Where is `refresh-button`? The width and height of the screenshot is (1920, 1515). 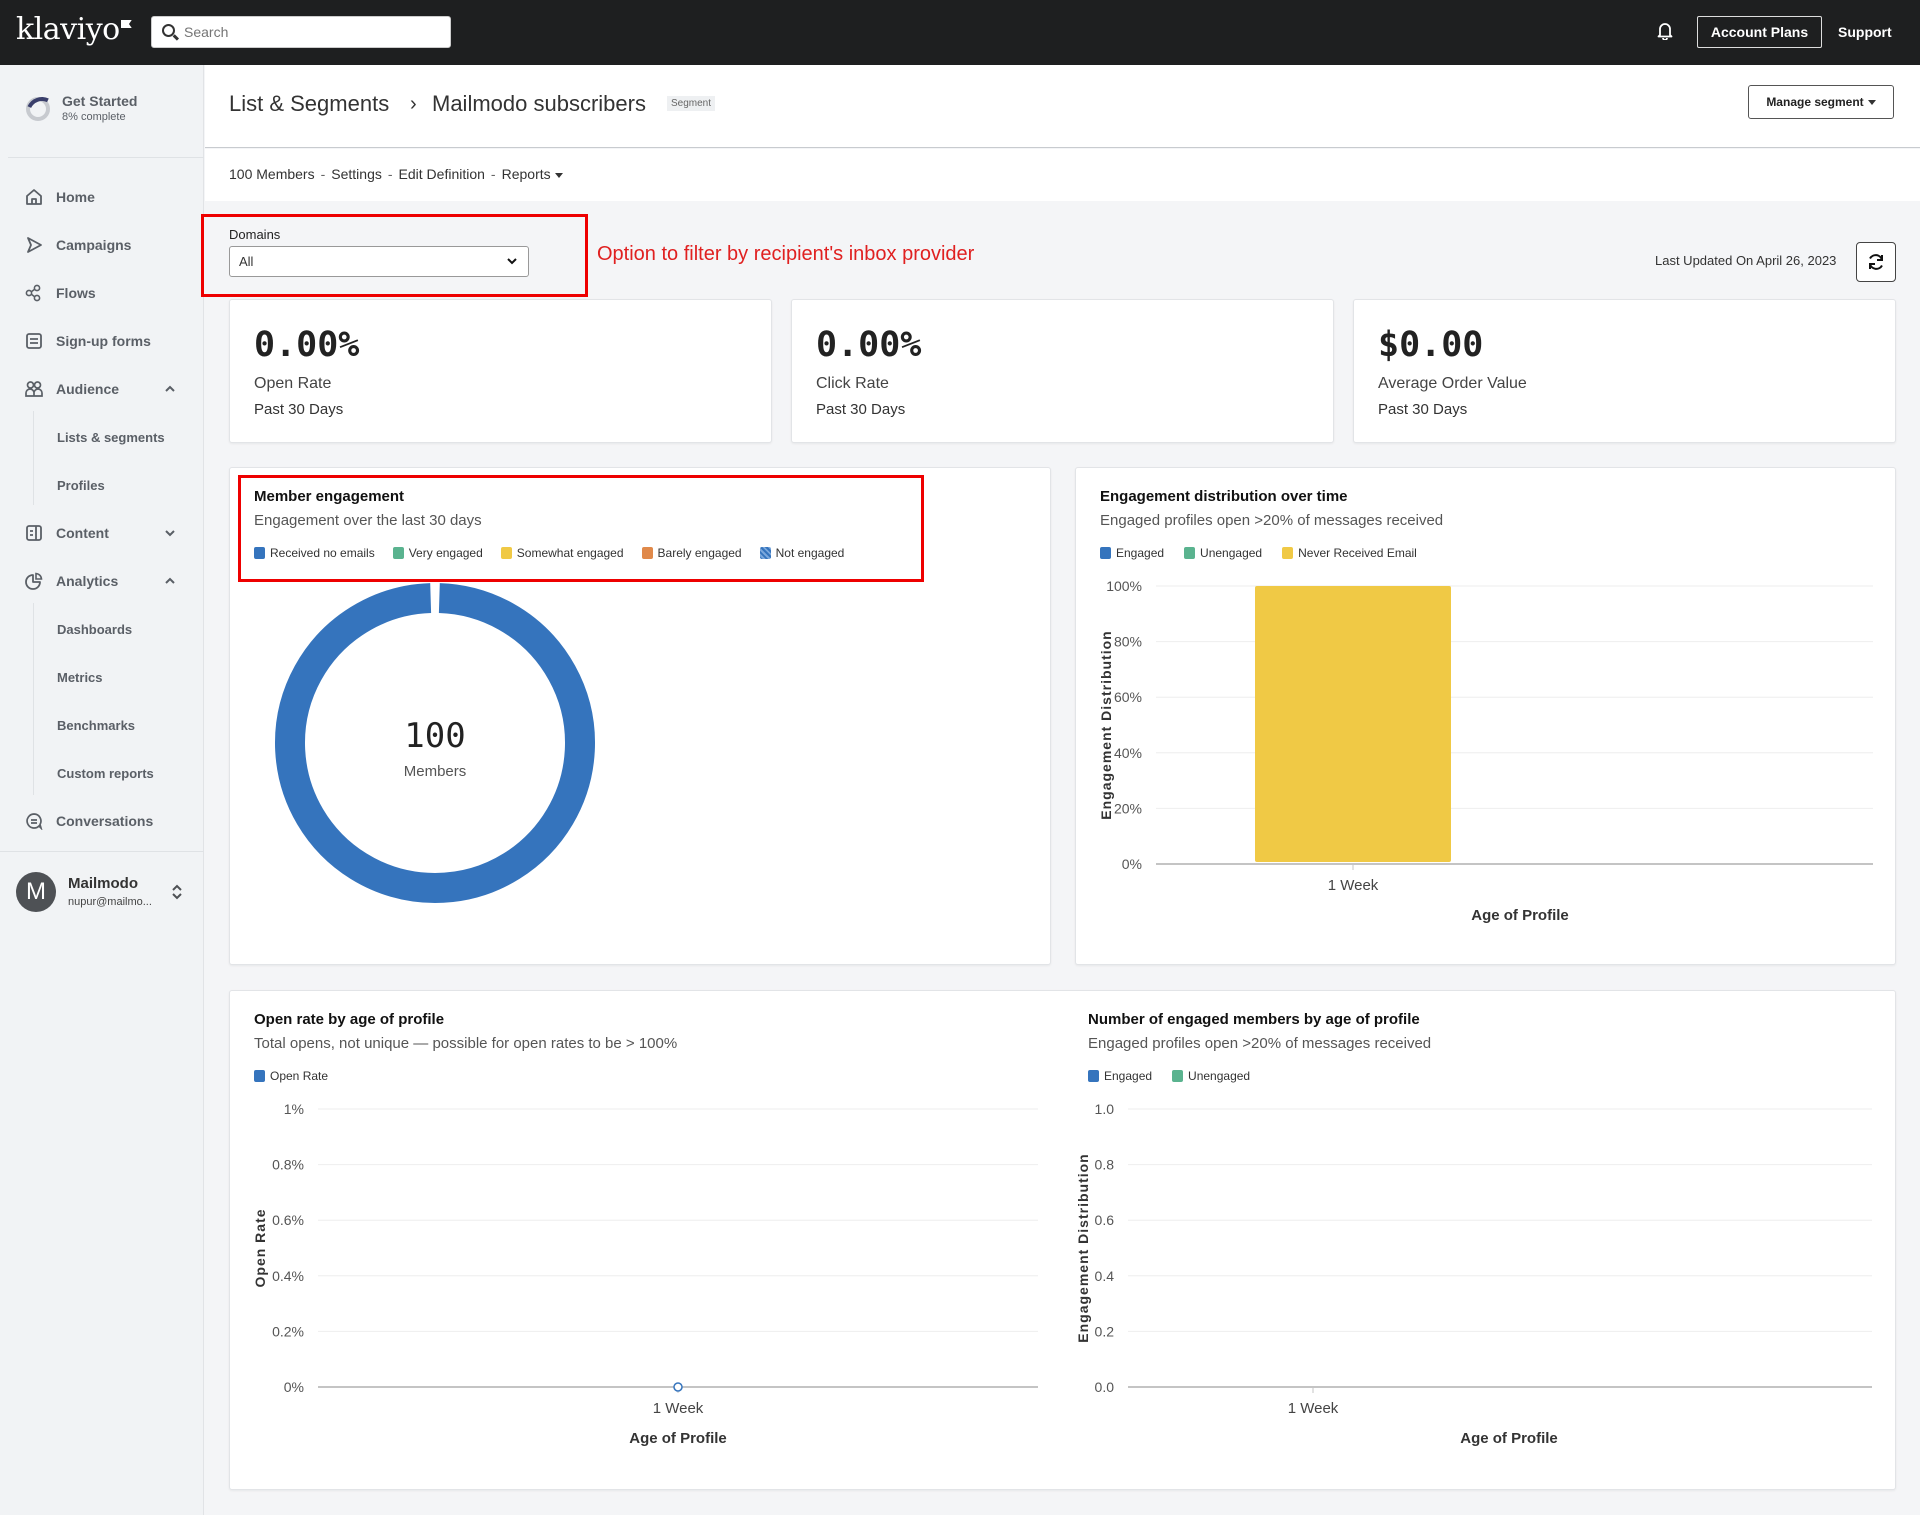
refresh-button is located at coordinates (1876, 262).